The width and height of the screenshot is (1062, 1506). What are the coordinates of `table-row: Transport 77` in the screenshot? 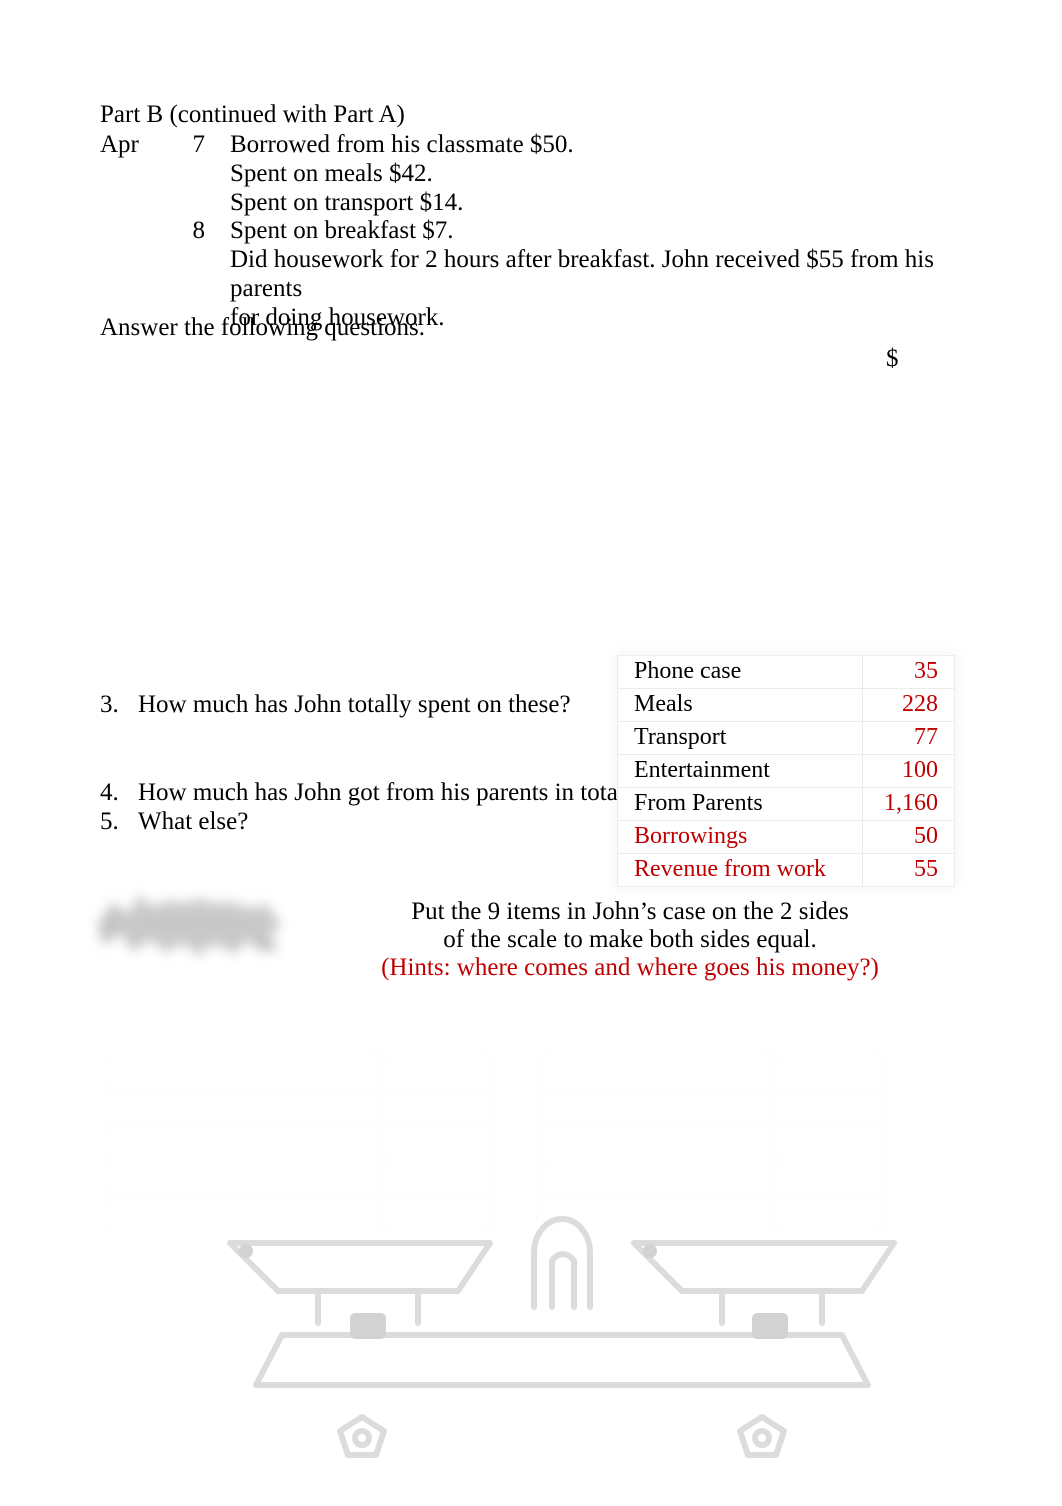 It's located at (786, 738).